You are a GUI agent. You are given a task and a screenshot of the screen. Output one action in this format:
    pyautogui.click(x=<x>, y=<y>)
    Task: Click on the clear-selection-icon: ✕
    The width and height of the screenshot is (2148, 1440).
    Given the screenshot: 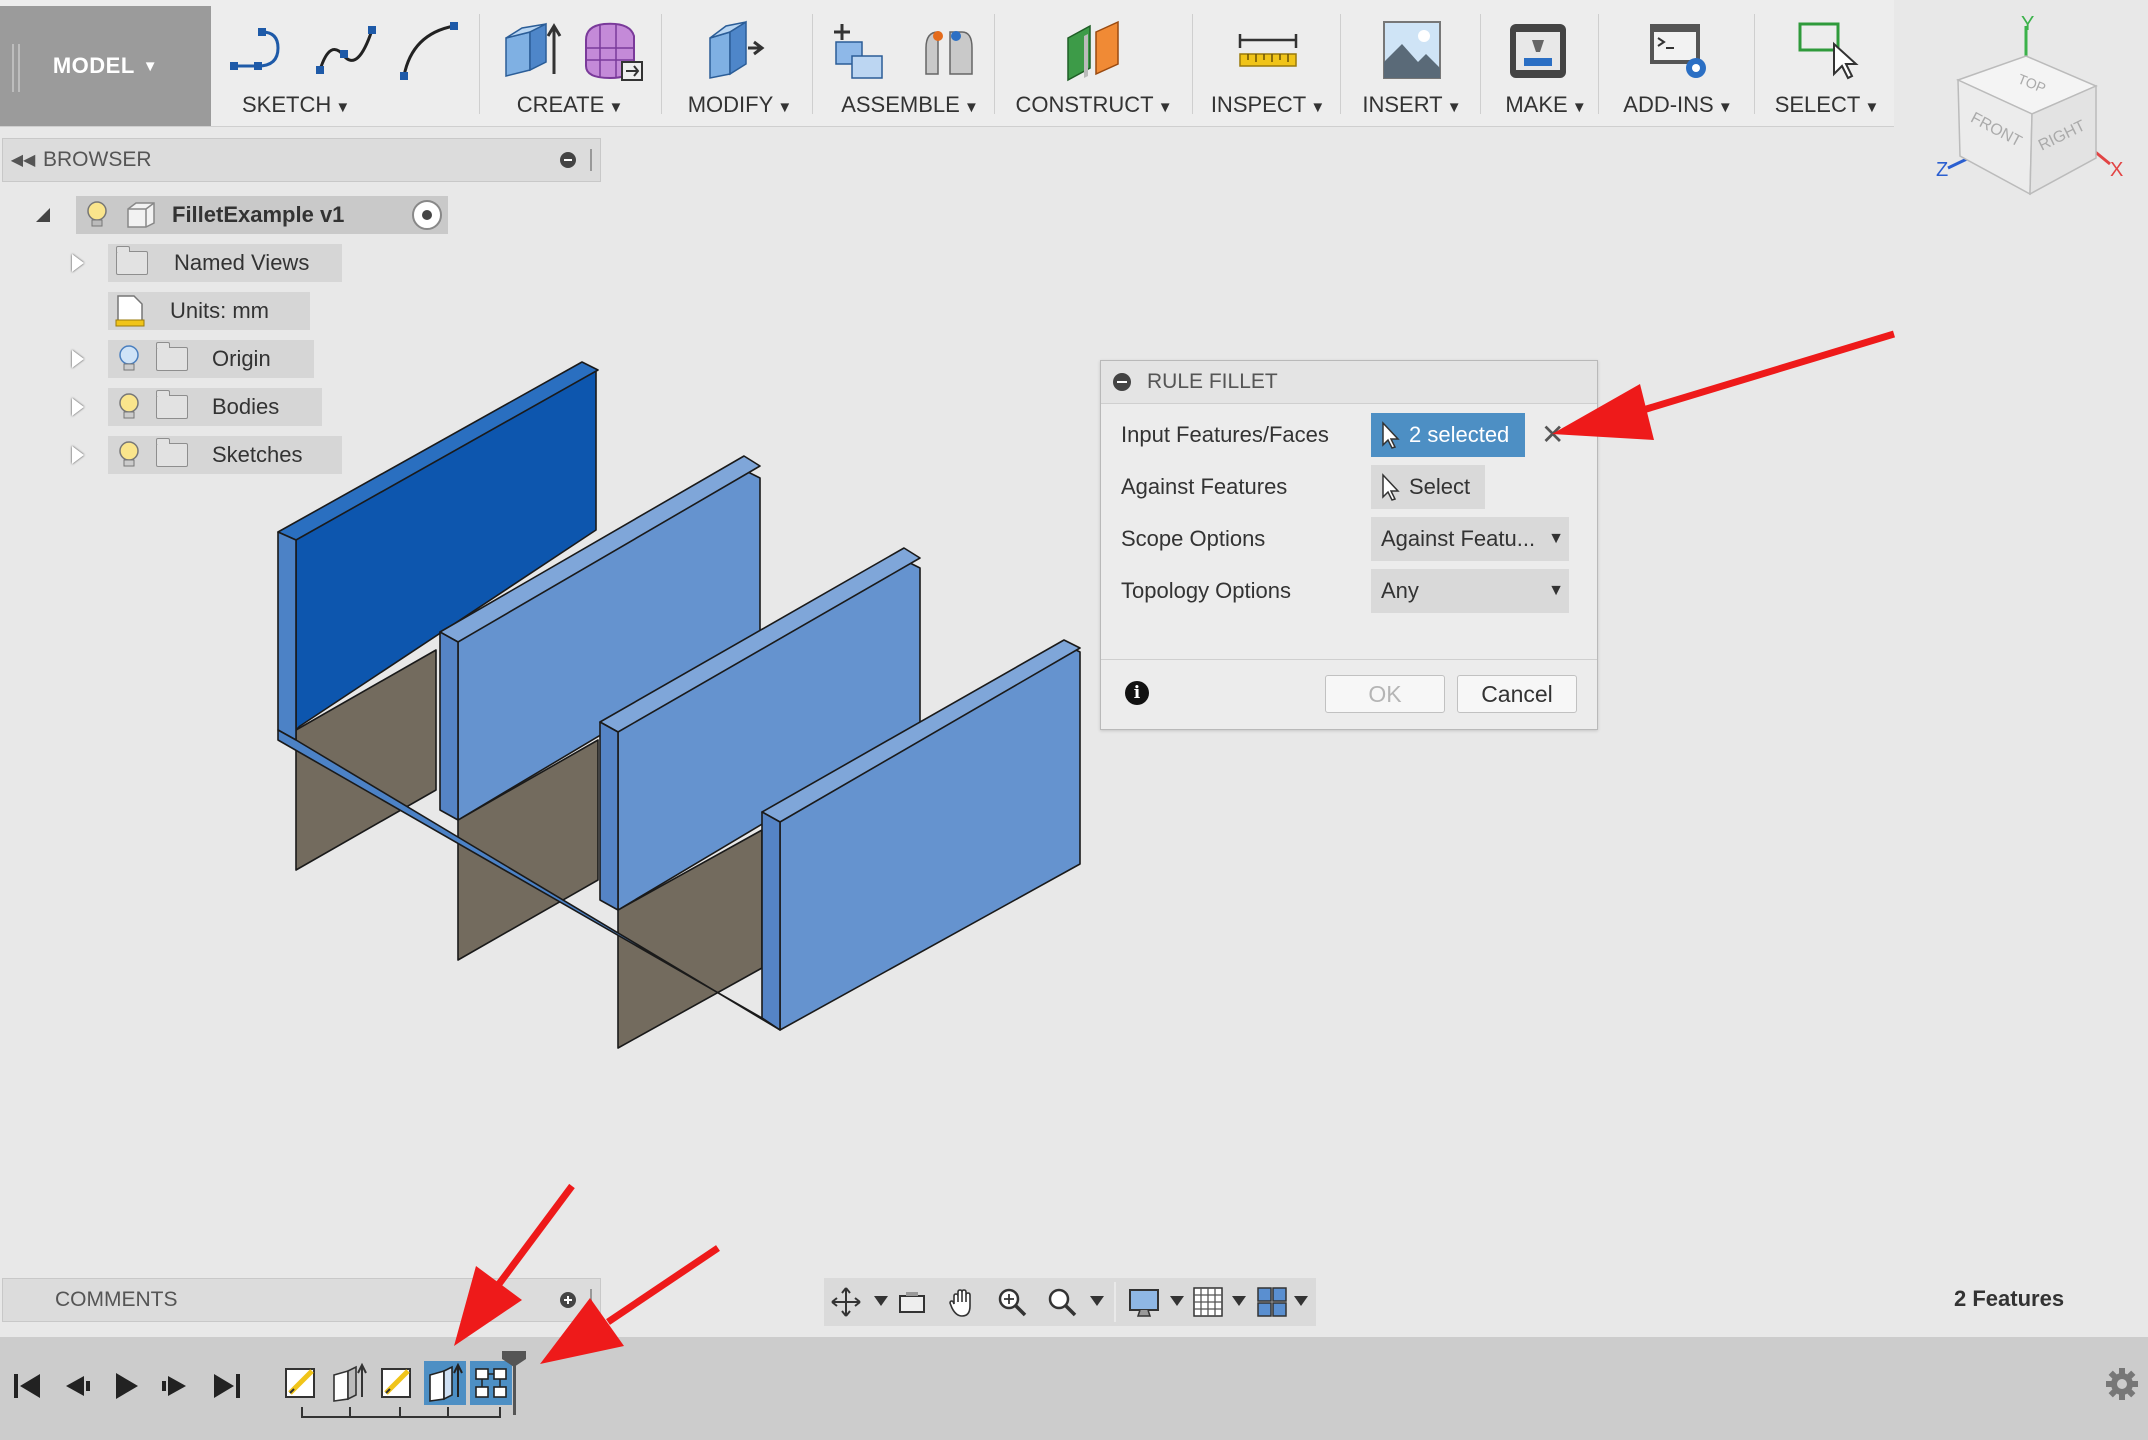 What is the action you would take?
    pyautogui.click(x=1552, y=435)
    